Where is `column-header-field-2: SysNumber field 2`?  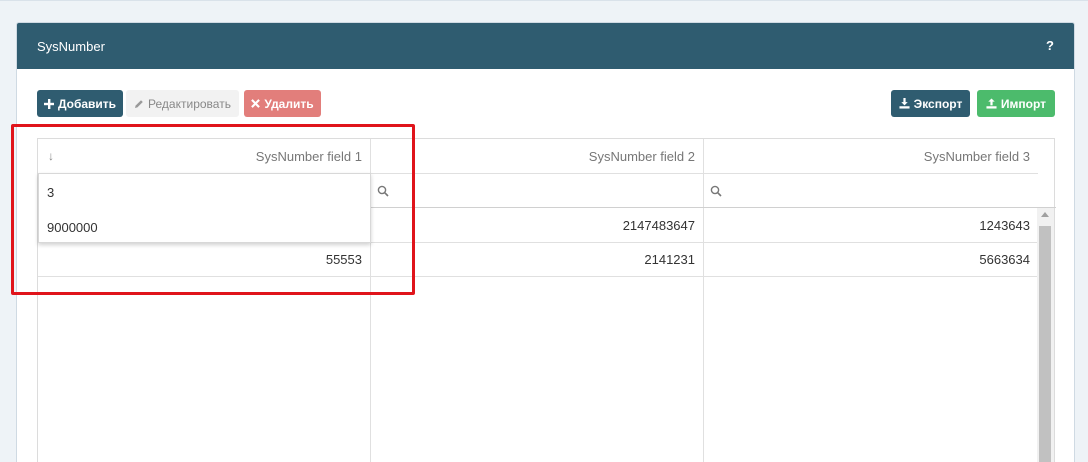
column-header-field-2: SysNumber field 2 is located at coordinates (537, 156).